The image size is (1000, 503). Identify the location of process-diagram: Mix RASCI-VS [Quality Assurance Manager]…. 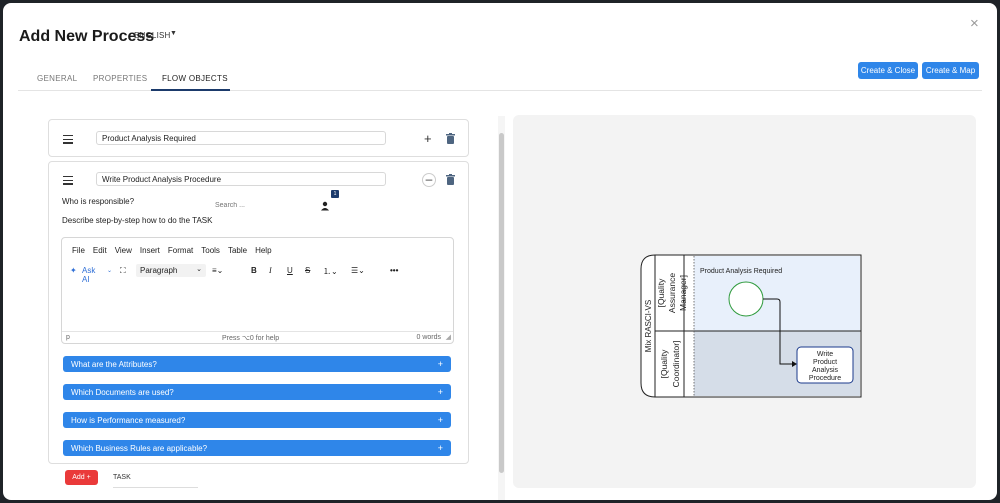
(751, 326).